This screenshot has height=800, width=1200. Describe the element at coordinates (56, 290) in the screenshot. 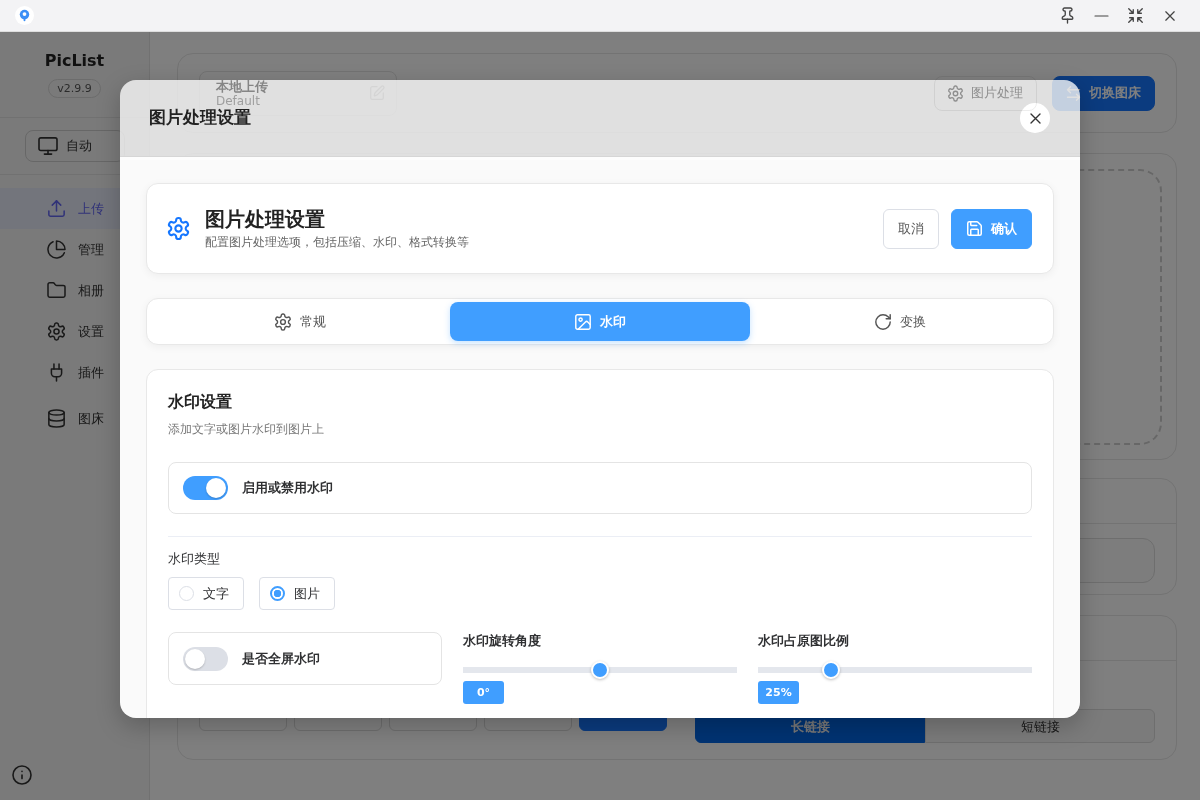

I see `folder-icon` at that location.